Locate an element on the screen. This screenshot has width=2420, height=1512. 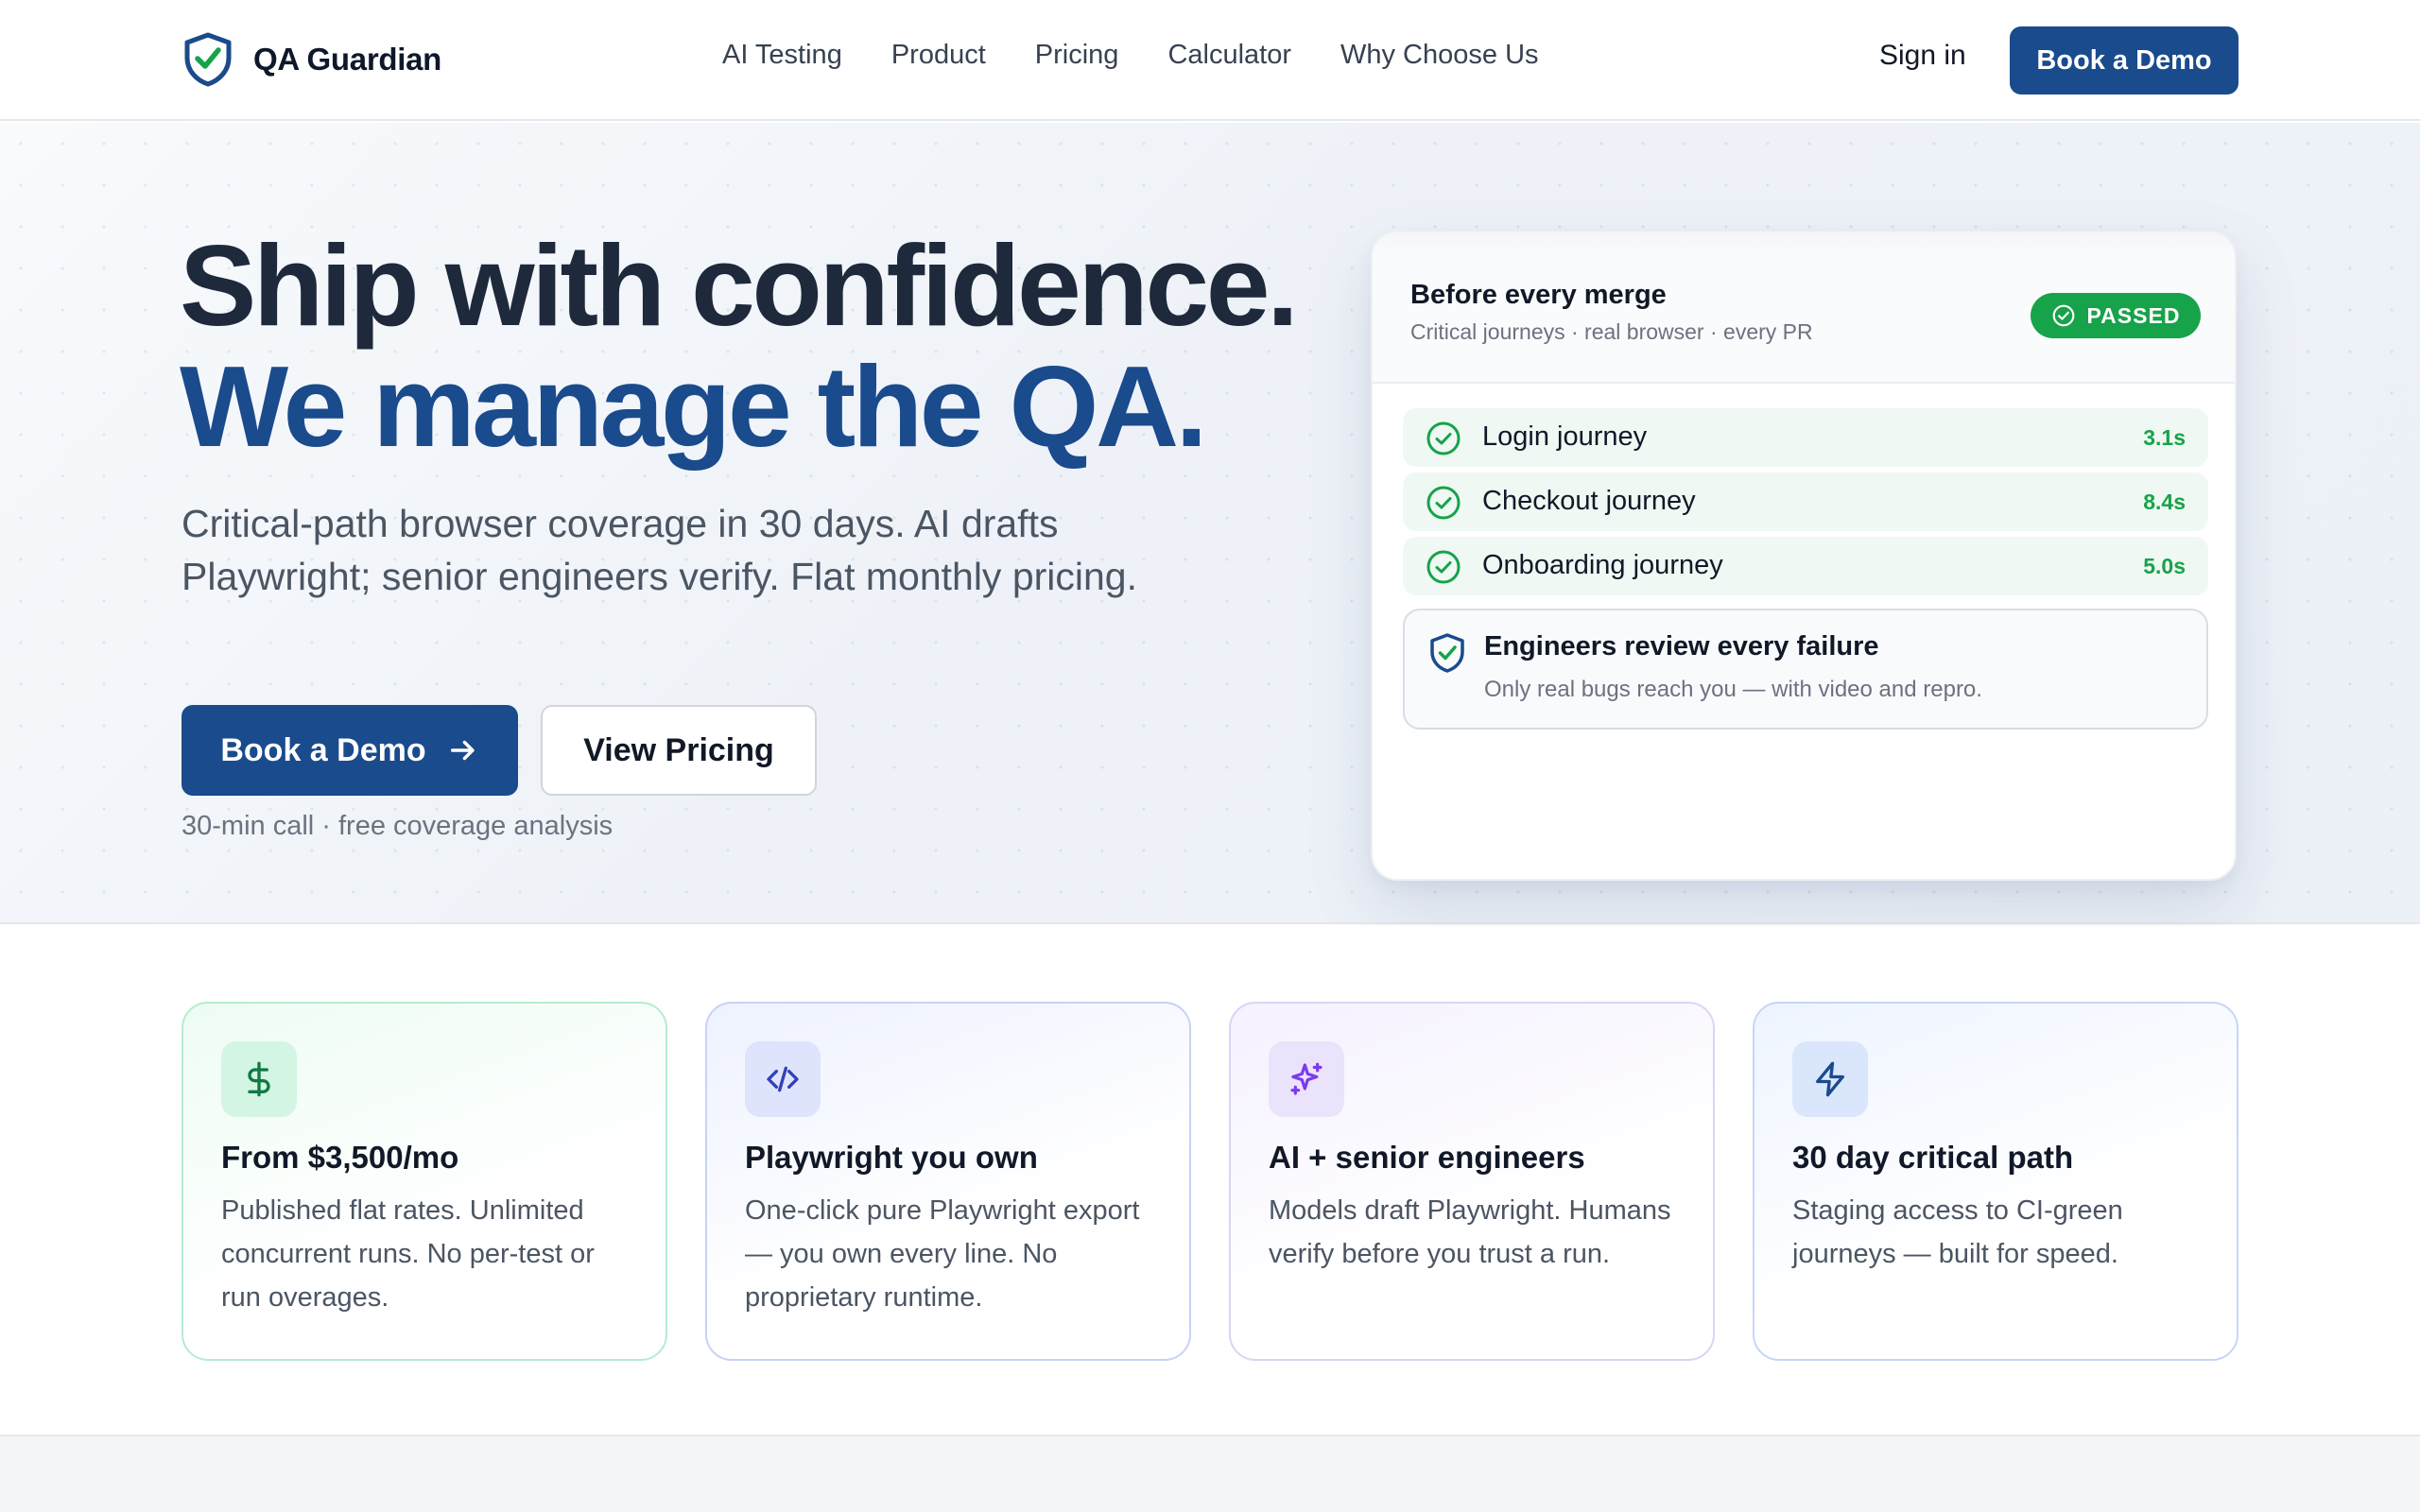
brand-name: QA Guardian is located at coordinates (347, 59).